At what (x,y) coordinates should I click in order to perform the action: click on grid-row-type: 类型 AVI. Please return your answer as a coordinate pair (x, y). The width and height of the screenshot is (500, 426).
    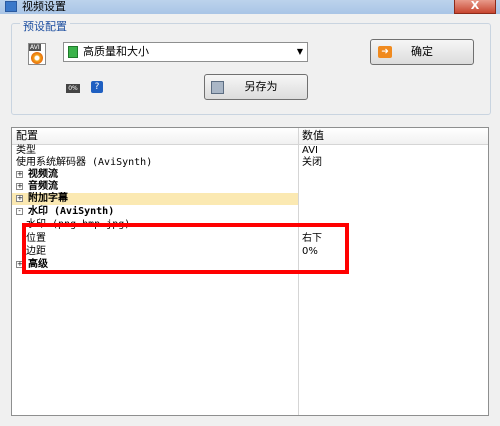
    Looking at the image, I should click on (250, 151).